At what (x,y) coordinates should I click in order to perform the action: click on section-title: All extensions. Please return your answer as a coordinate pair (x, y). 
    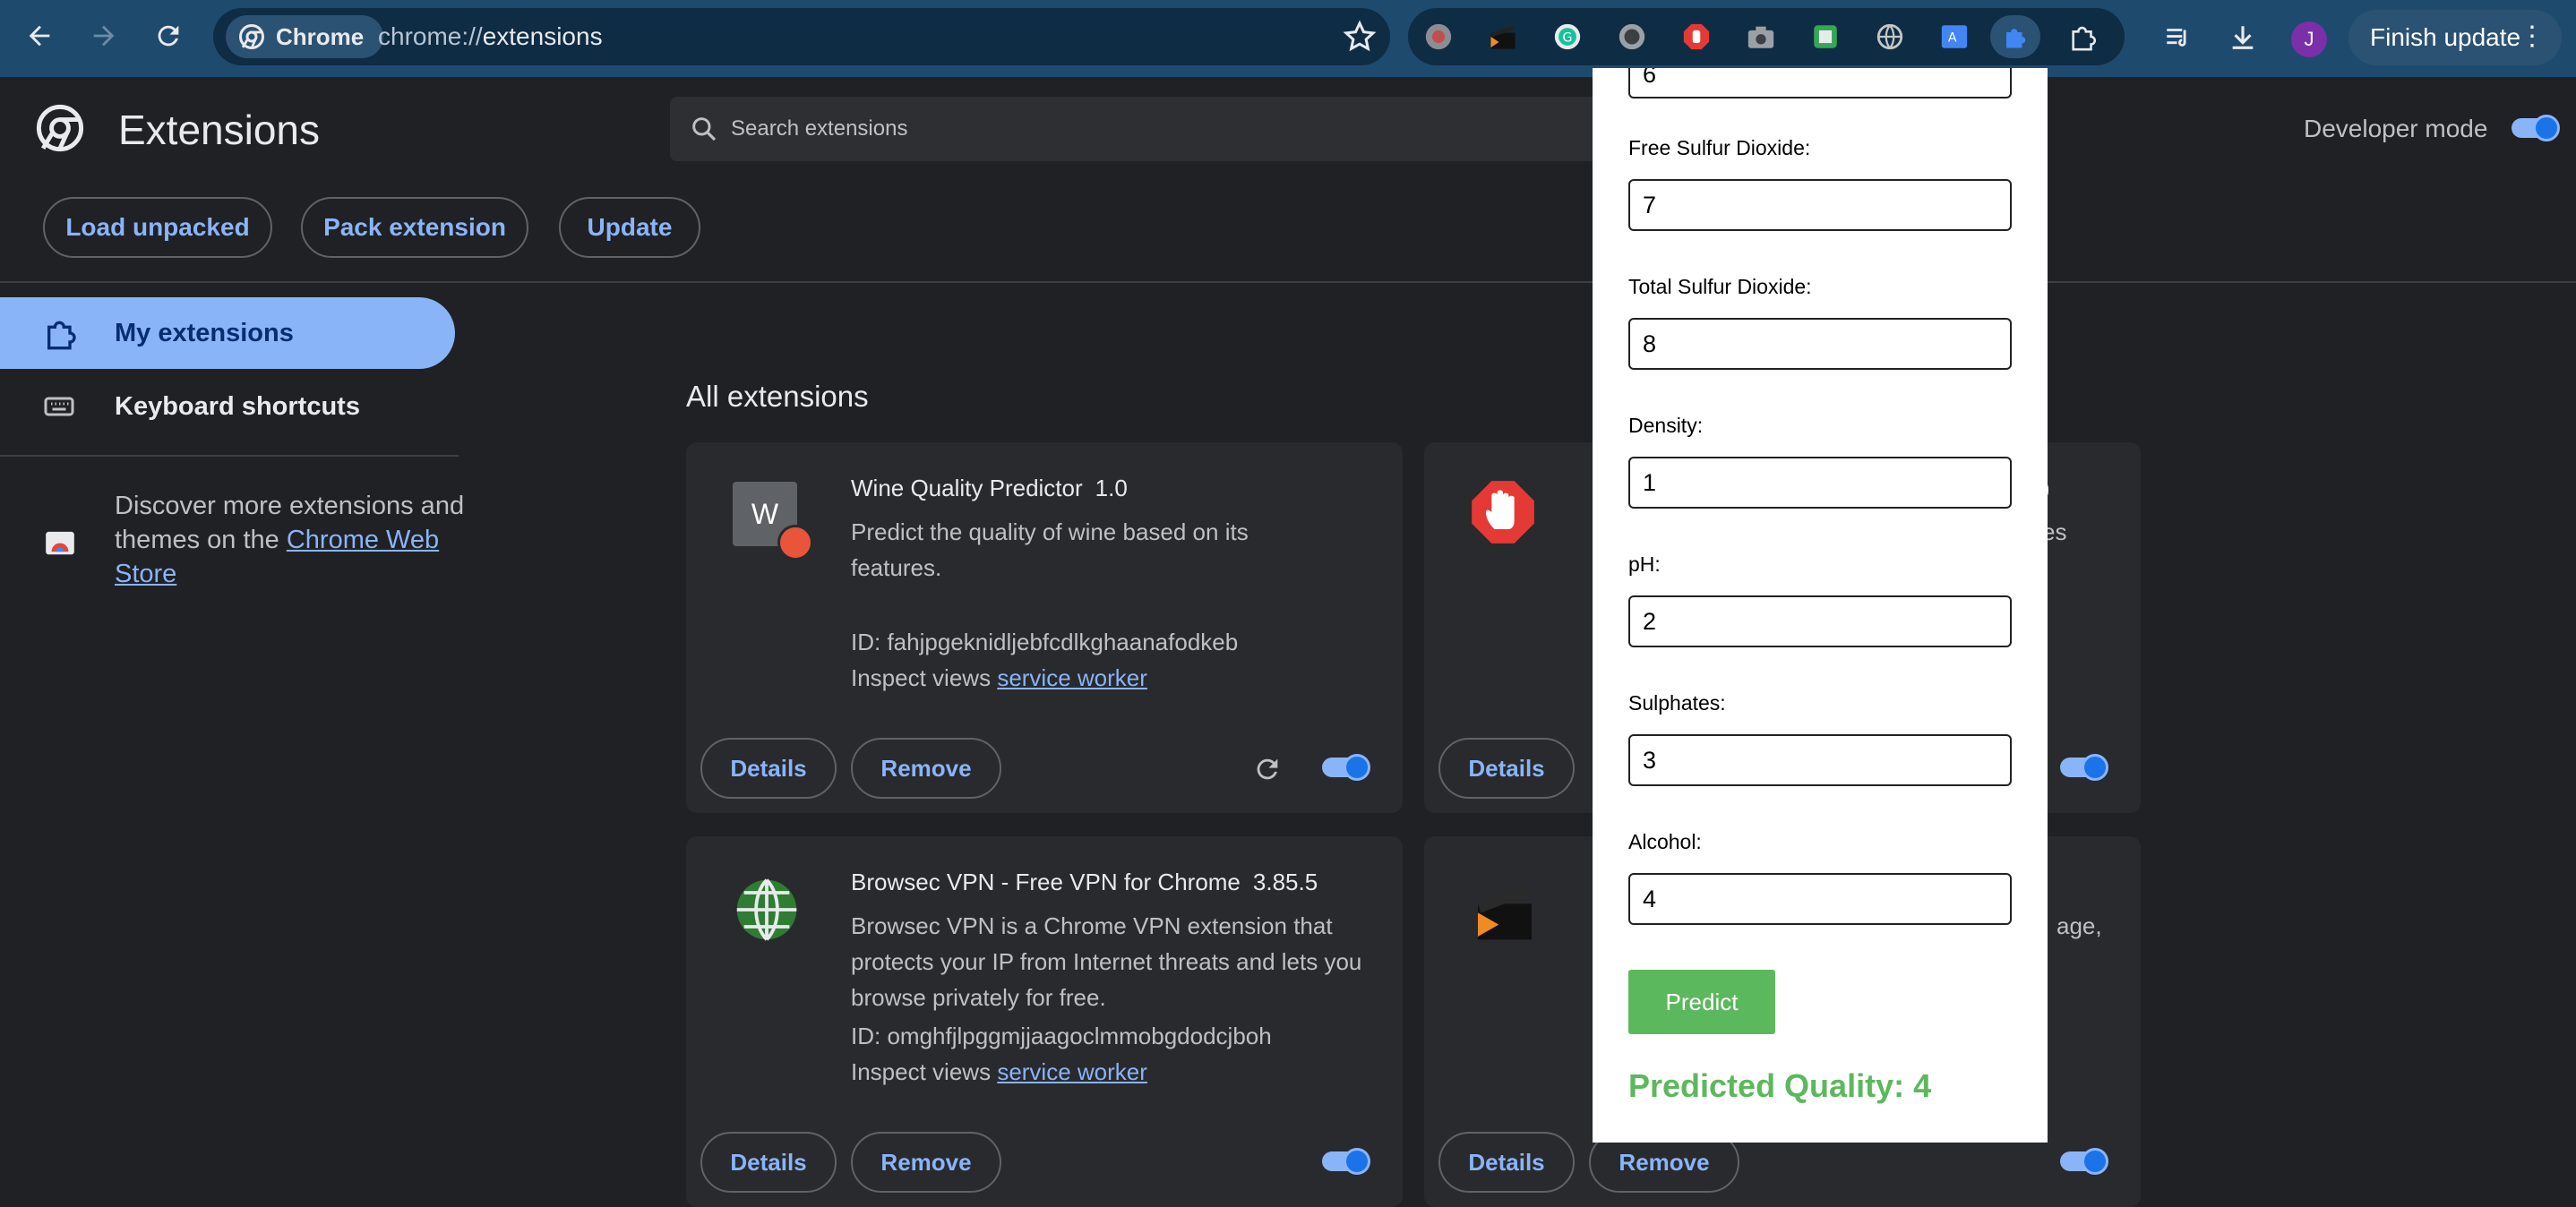
    Looking at the image, I should click on (777, 396).